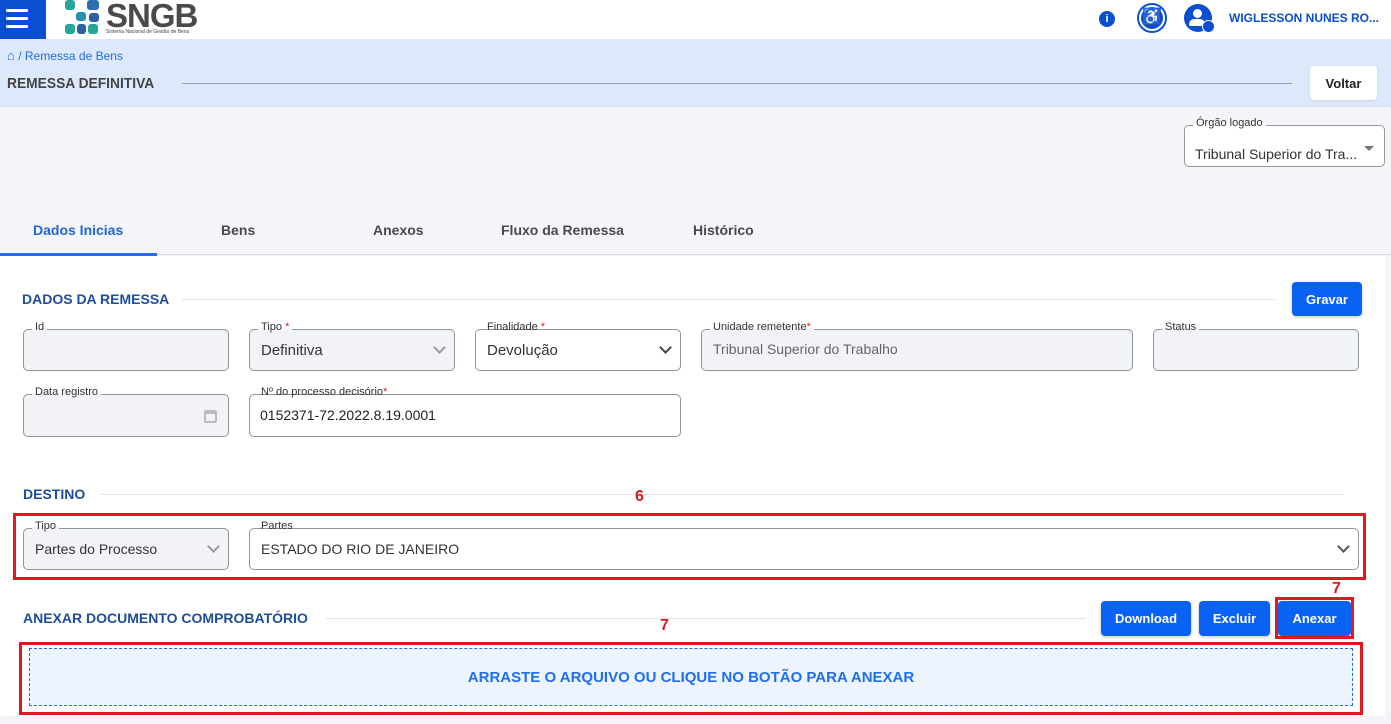 This screenshot has width=1391, height=724. Describe the element at coordinates (1199, 18) in the screenshot. I see `user-avatar-icon` at that location.